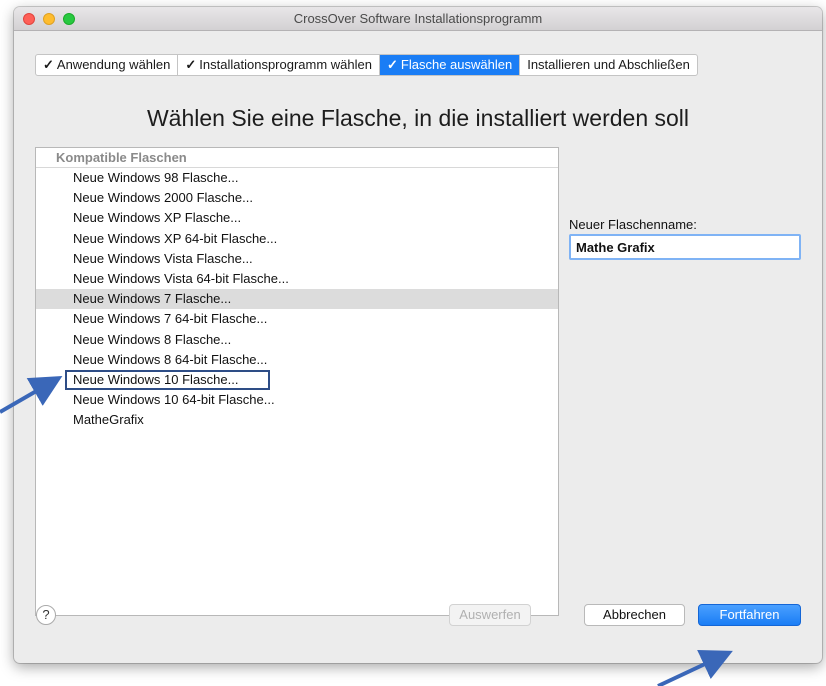  I want to click on step-label: Flasche auswählen, so click(456, 64).